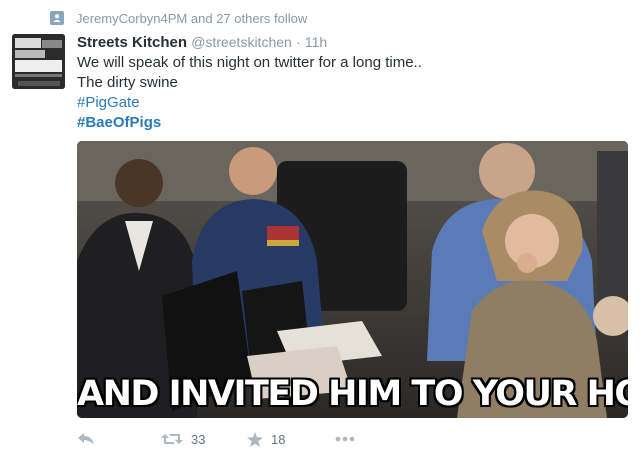 The image size is (640, 459). Describe the element at coordinates (316, 42) in the screenshot. I see `timestamp: 11h` at that location.